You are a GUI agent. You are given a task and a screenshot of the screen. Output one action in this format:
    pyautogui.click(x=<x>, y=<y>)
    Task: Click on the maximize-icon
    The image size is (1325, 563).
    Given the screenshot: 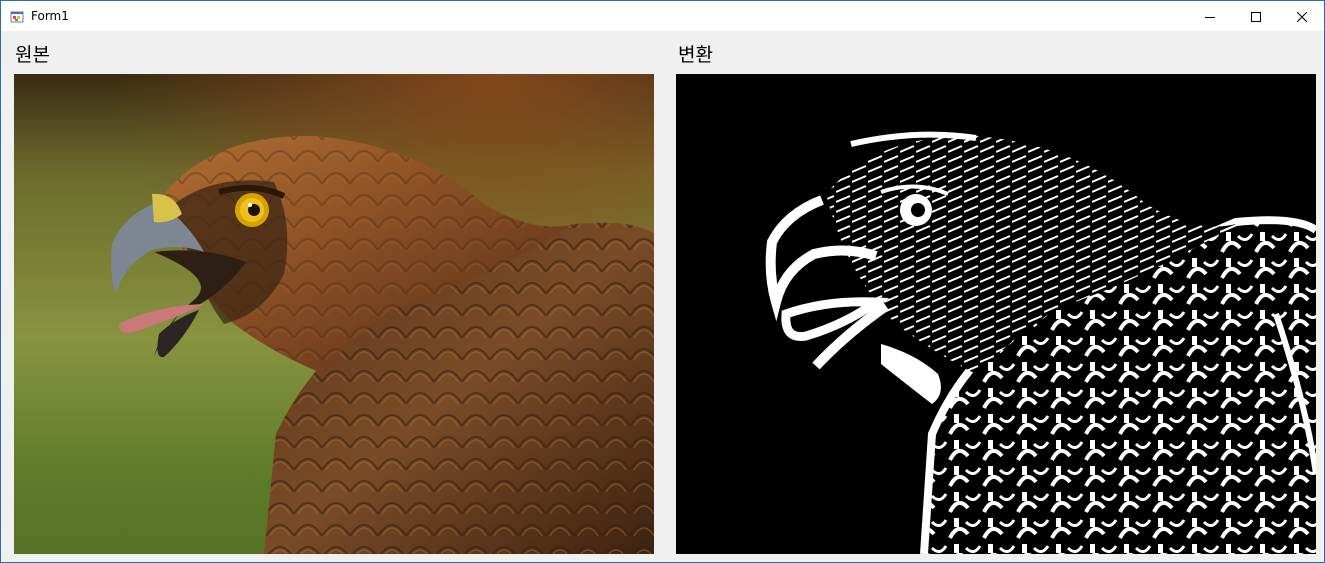 What is the action you would take?
    pyautogui.click(x=1256, y=16)
    